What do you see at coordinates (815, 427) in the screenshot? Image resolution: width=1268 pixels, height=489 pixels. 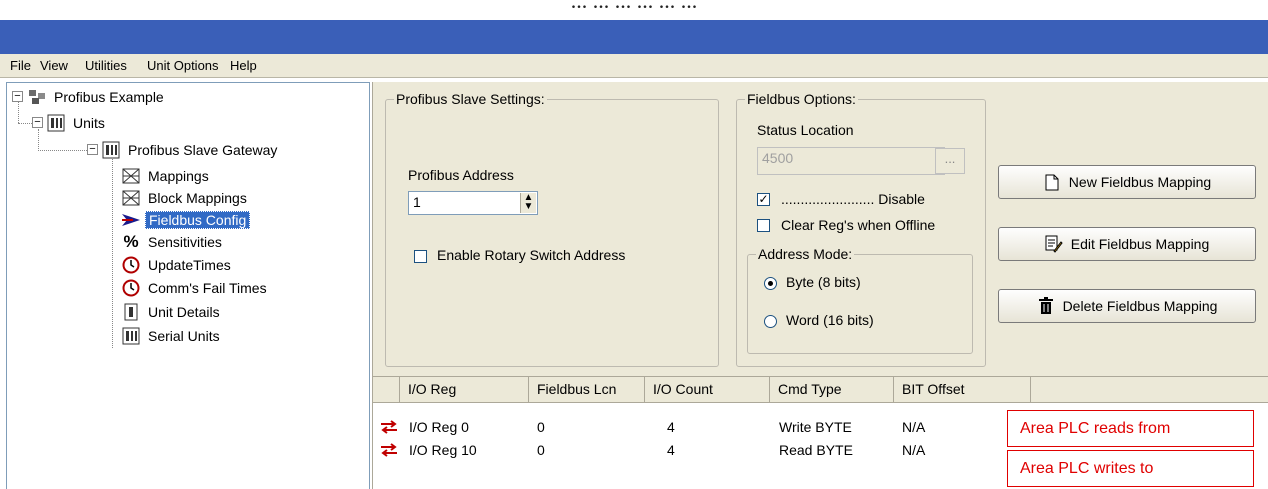 I see `cell-cmd-type: Write BYTE` at bounding box center [815, 427].